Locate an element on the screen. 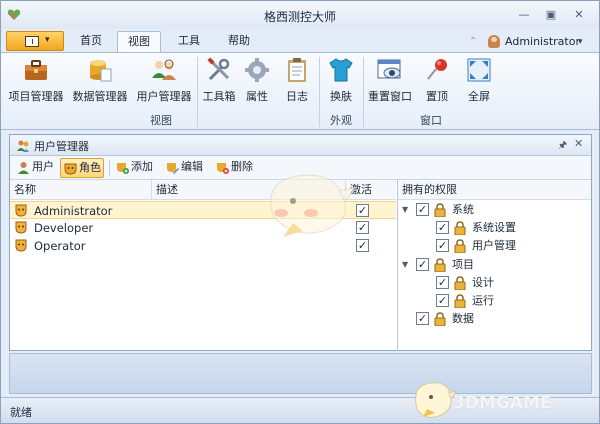  tab-view: 视图 is located at coordinates (139, 42).